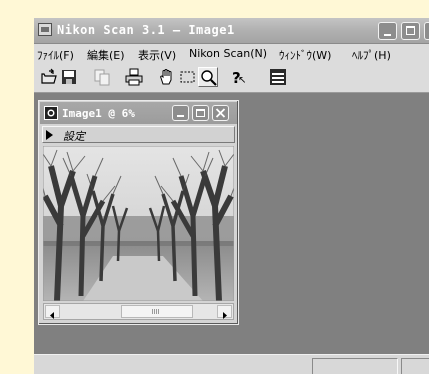 The image size is (429, 374). What do you see at coordinates (55, 55) in the screenshot?
I see `menu-file: ﾌｧｲﾙ(F)` at bounding box center [55, 55].